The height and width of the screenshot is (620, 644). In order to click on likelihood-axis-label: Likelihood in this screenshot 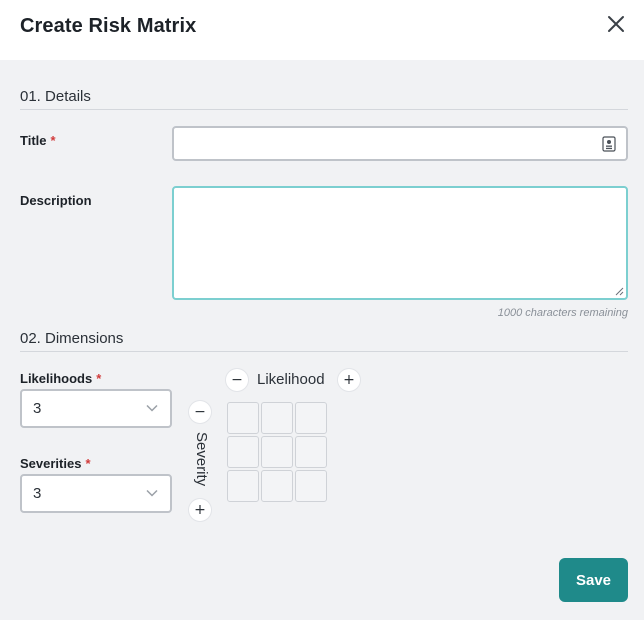, I will do `click(291, 379)`.